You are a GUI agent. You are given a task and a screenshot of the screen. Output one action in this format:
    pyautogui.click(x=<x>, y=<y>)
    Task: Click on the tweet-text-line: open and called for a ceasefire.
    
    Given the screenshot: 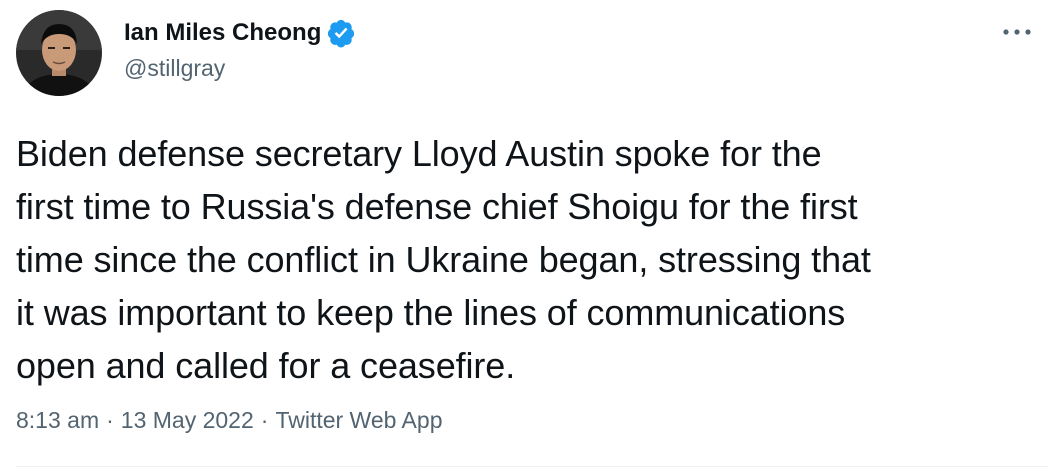 What is the action you would take?
    pyautogui.click(x=266, y=365)
    